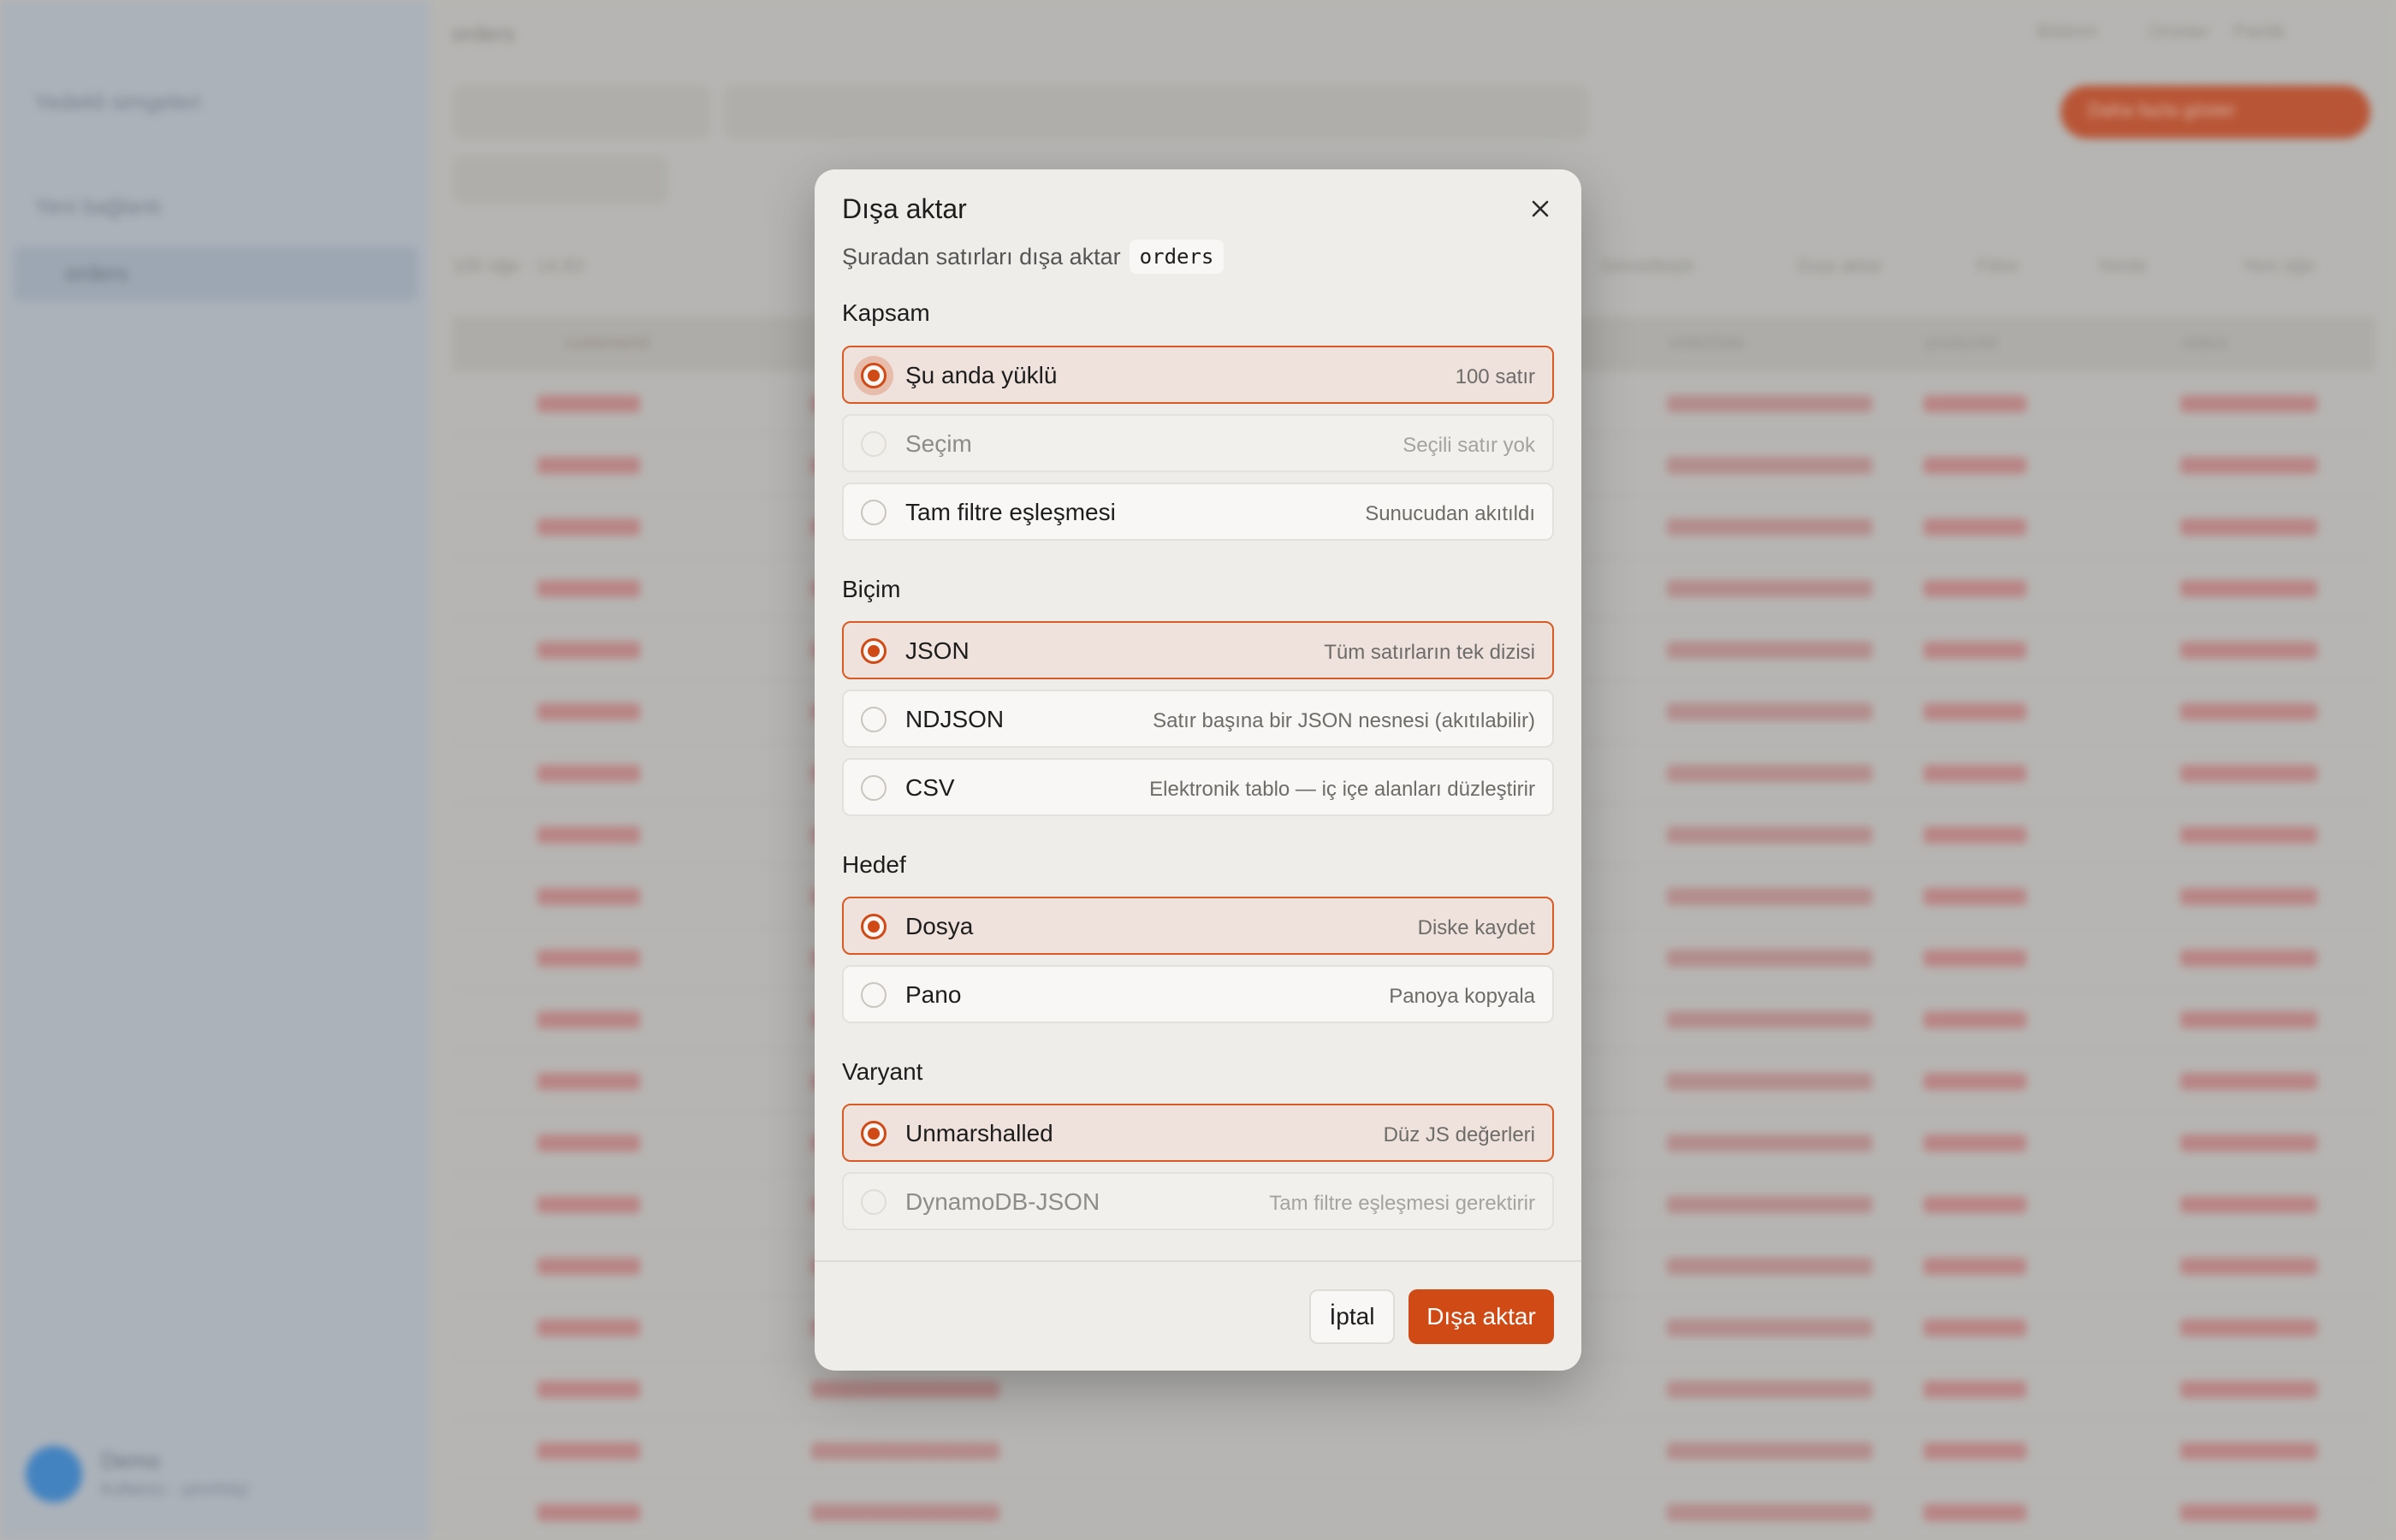 Image resolution: width=2396 pixels, height=1540 pixels. Describe the element at coordinates (1198, 926) in the screenshot. I see `option-file: Dosya Diske kaydet` at that location.